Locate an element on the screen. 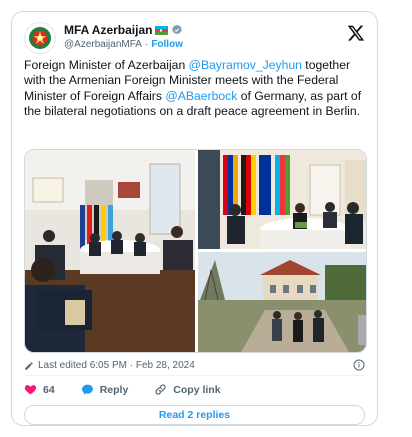 The height and width of the screenshot is (437, 412). like-button: 64 is located at coordinates (39, 389).